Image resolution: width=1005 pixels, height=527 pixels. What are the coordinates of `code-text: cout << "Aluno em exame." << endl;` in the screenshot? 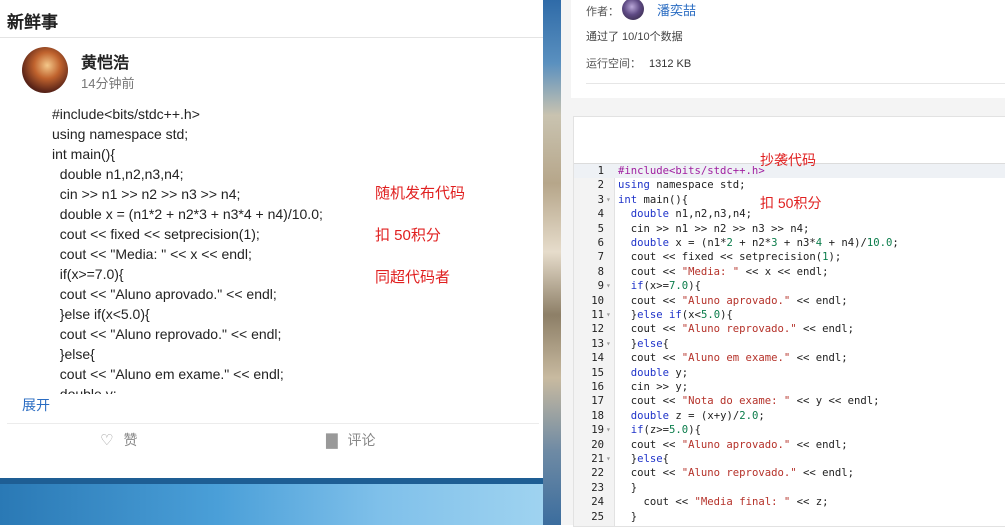 It's located at (733, 358).